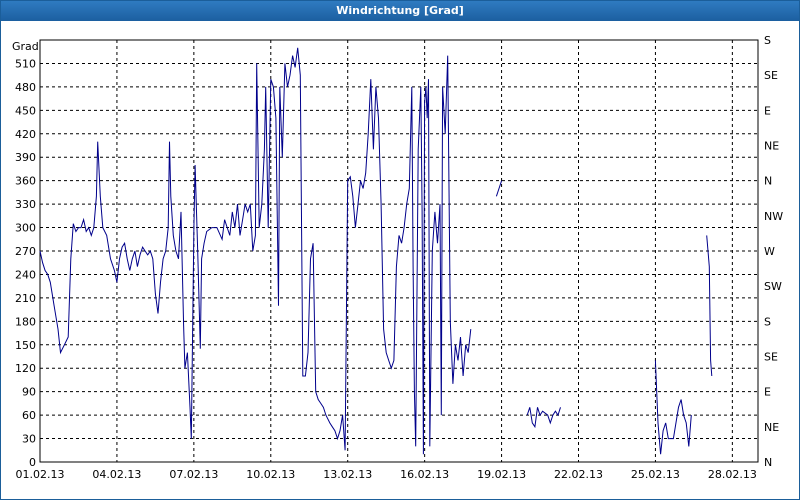  What do you see at coordinates (424, 474) in the screenshot?
I see `x-tick-label: 16.02.13` at bounding box center [424, 474].